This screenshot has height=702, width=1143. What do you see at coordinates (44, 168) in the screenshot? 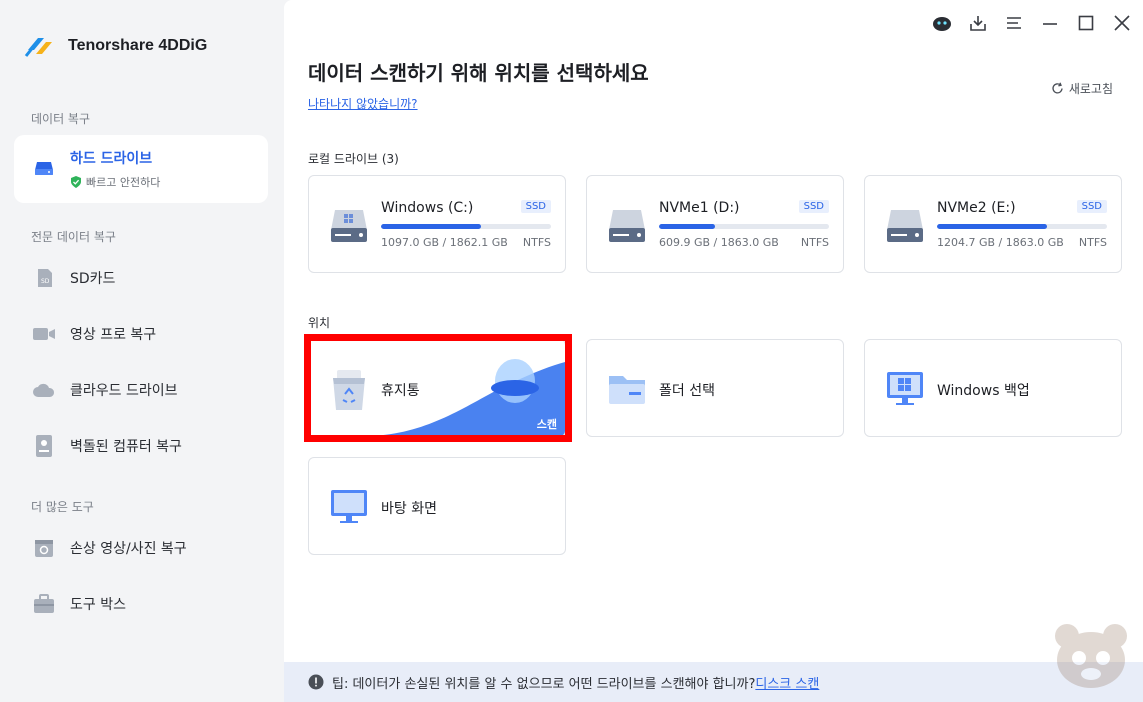
I see `hard-drive-icon` at bounding box center [44, 168].